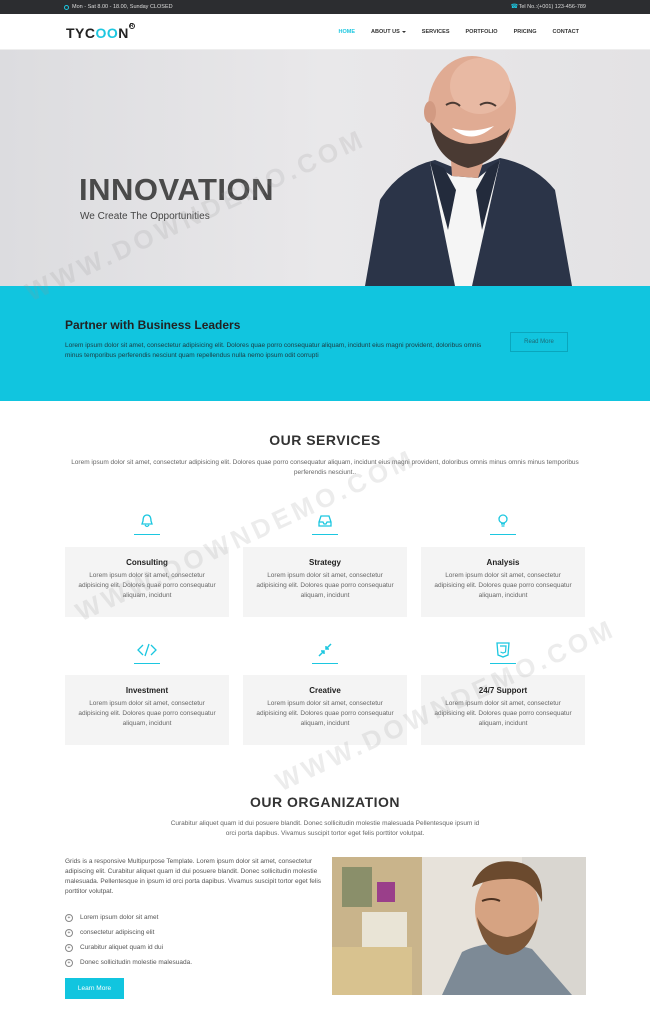 The width and height of the screenshot is (650, 1033). What do you see at coordinates (482, 32) in the screenshot?
I see `nav-portfolio: PORTFOLIO` at bounding box center [482, 32].